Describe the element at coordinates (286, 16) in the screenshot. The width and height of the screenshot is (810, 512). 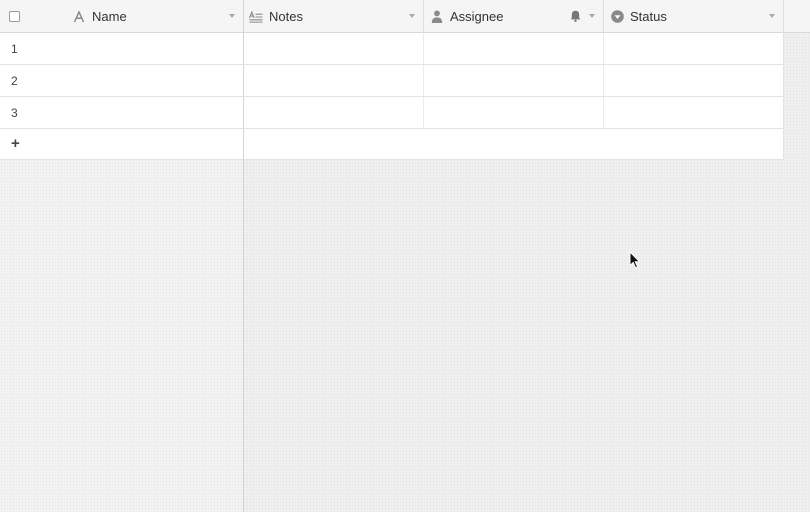
I see `header-notes-label: Notes` at that location.